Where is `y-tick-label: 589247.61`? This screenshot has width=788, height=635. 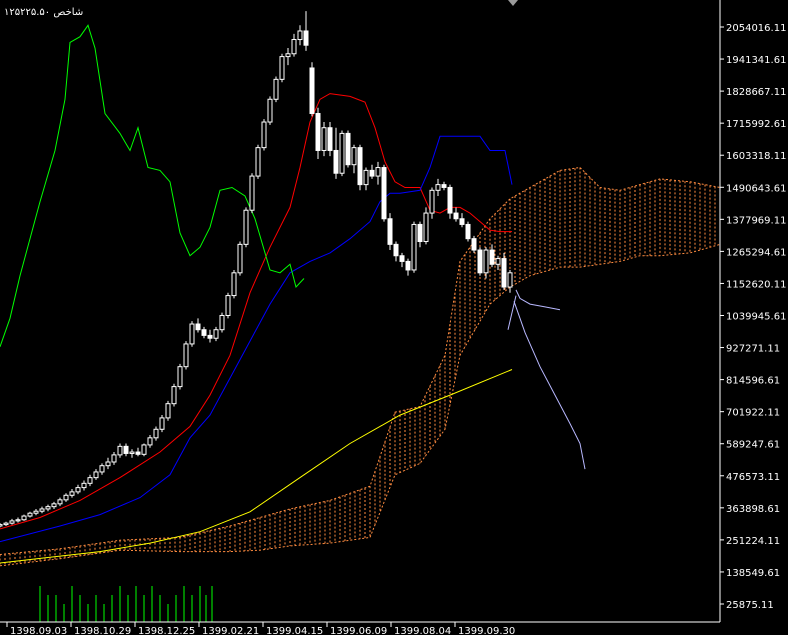
y-tick-label: 589247.61 is located at coordinates (753, 445).